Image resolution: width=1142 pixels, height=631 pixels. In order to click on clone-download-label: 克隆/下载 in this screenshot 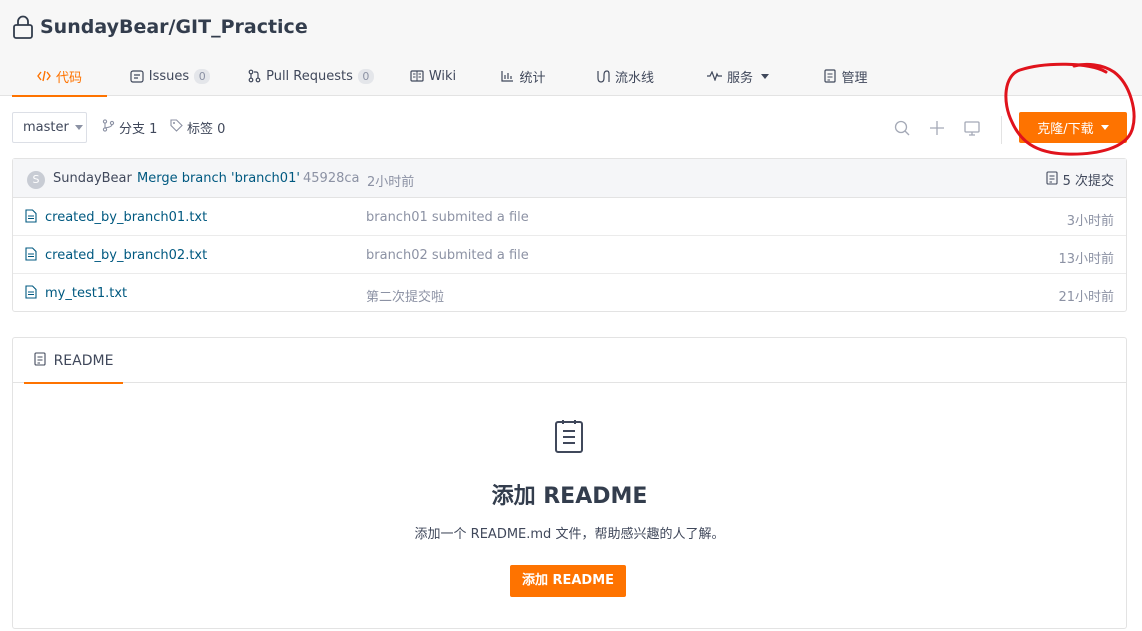, I will do `click(1065, 129)`.